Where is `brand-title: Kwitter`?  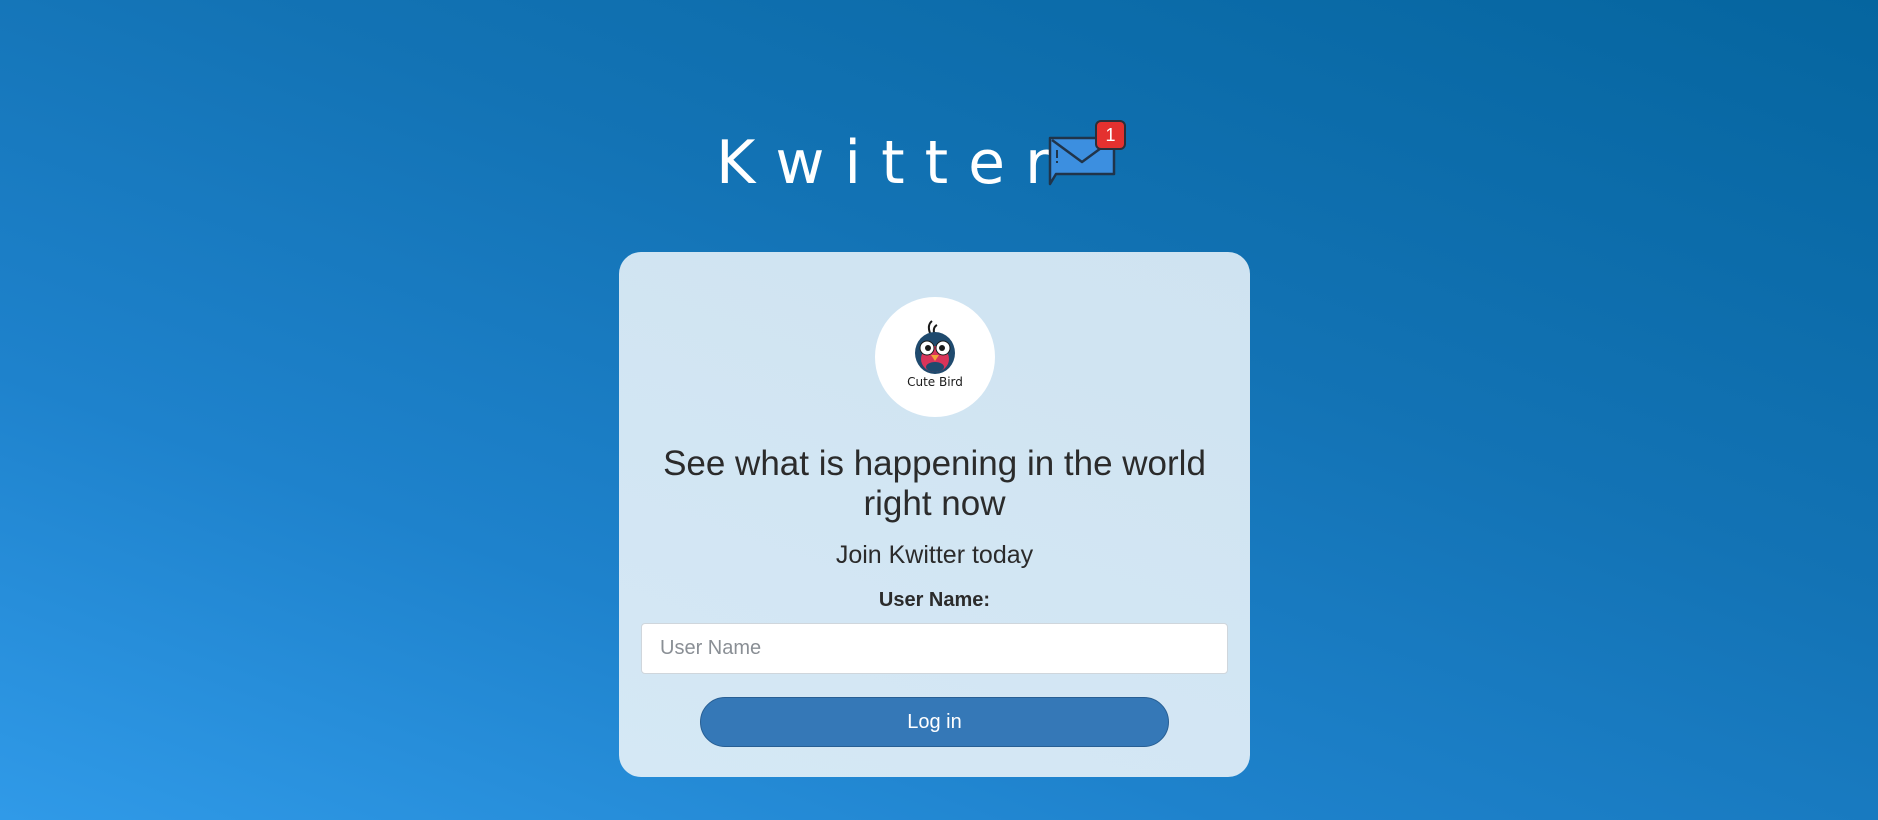 brand-title: Kwitter is located at coordinates (893, 163).